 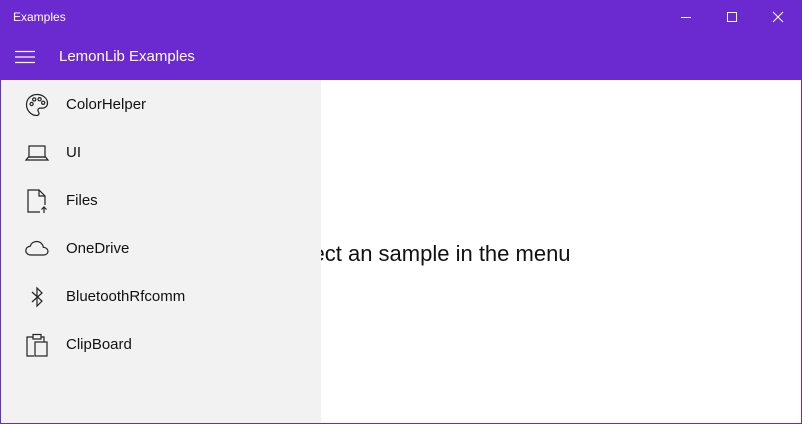 I want to click on nav-item-label: ClipBoard, so click(x=99, y=344).